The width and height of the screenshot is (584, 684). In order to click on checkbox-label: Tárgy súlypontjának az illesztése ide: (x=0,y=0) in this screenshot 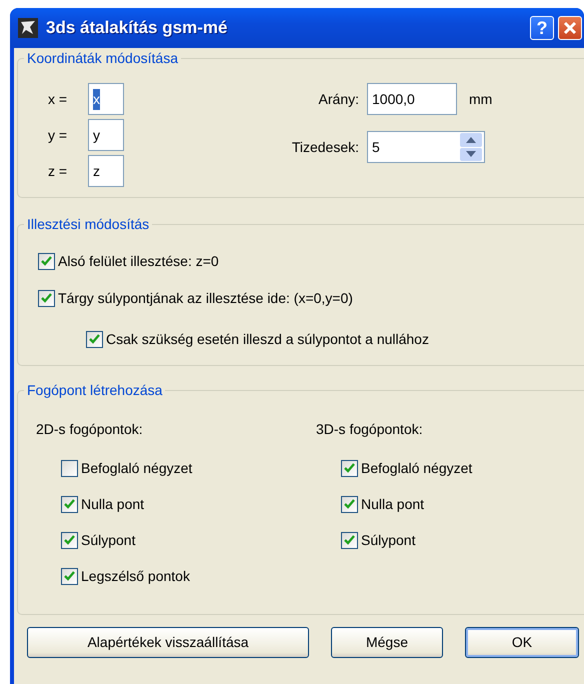, I will do `click(205, 298)`.